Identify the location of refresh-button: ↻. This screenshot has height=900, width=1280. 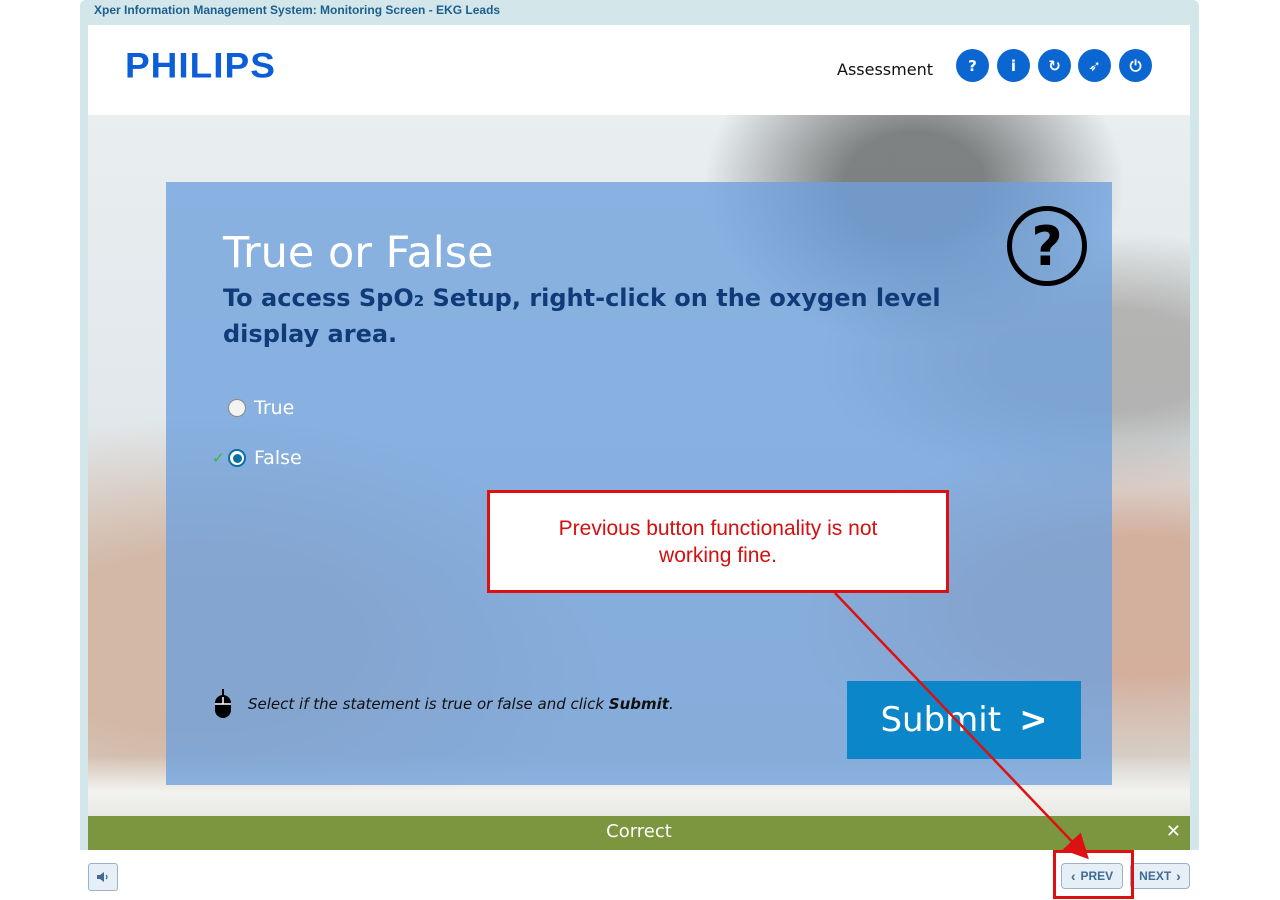
(1054, 65).